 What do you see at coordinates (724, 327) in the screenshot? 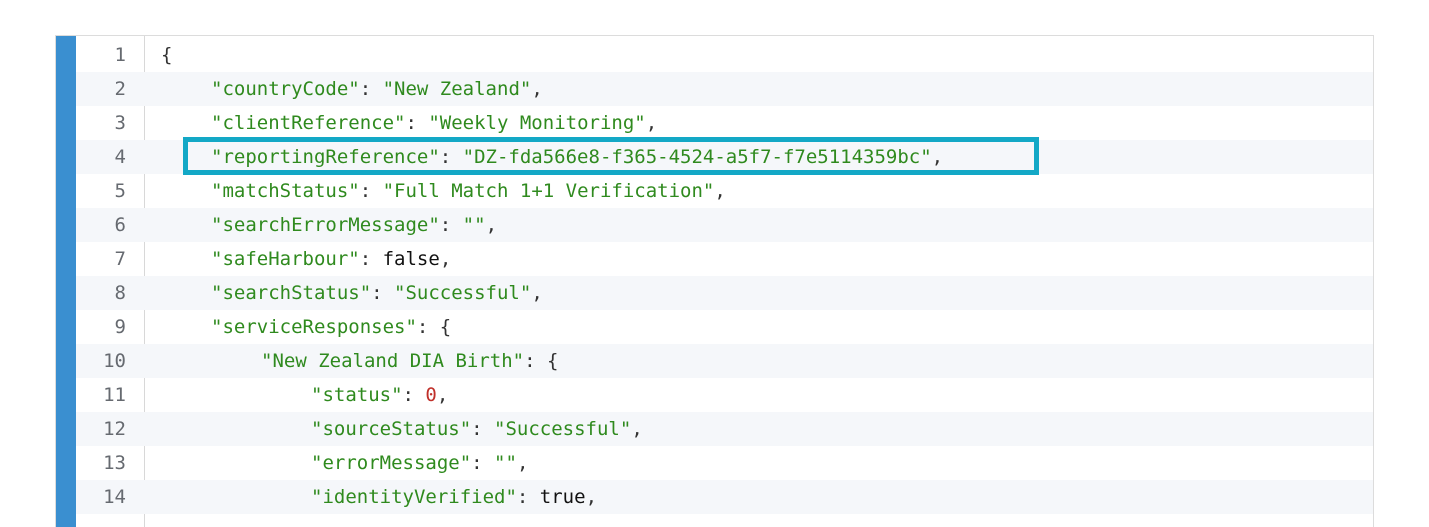
I see `code-line: 9 "serviceResponses": {` at bounding box center [724, 327].